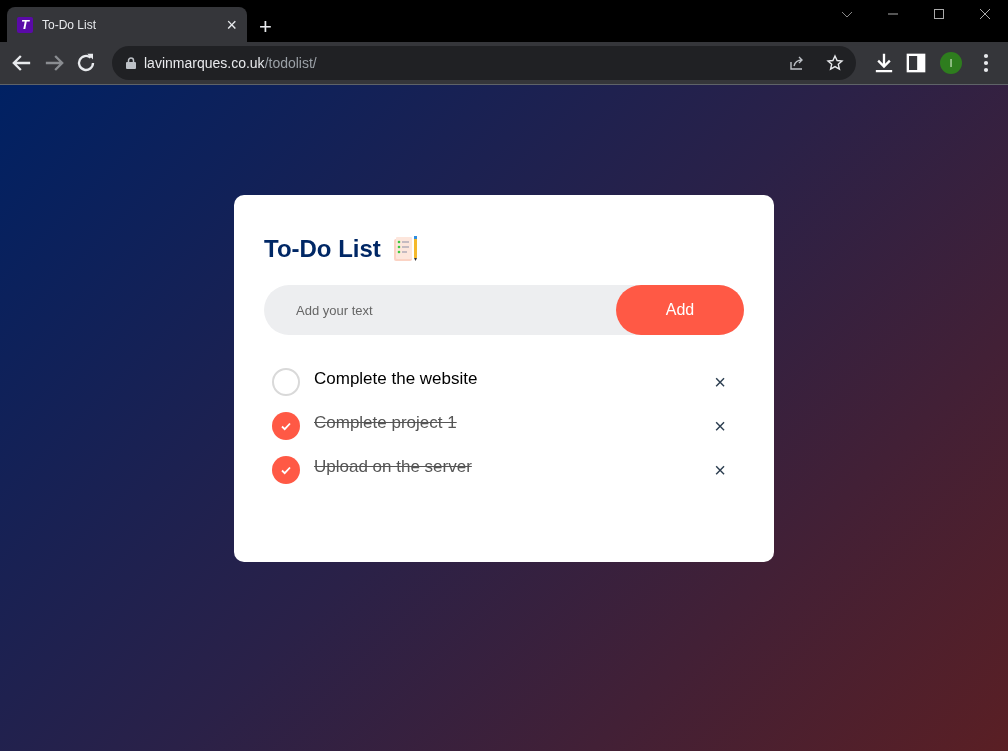  I want to click on lock-icon, so click(131, 63).